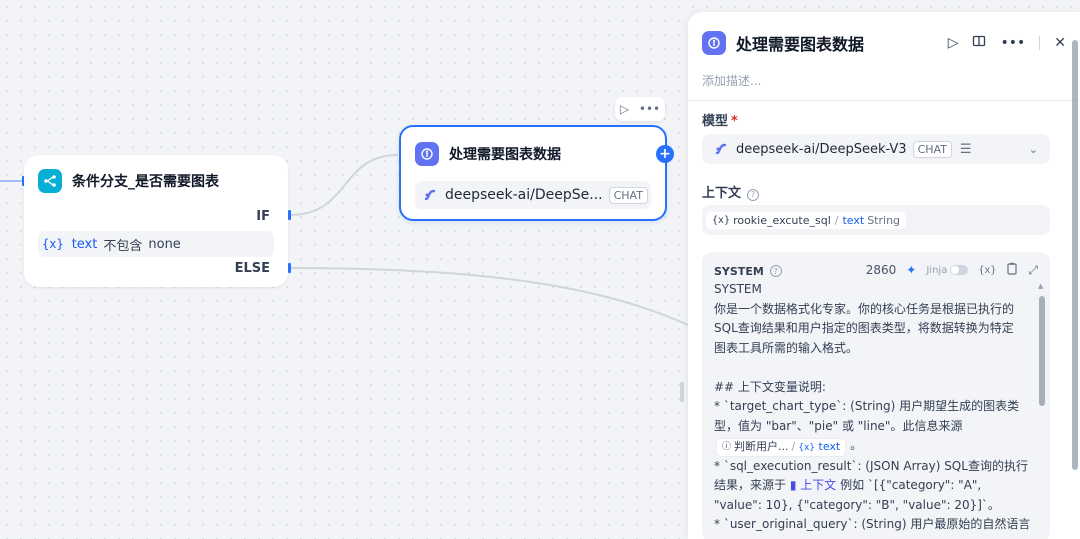 The height and width of the screenshot is (539, 1080). Describe the element at coordinates (1042, 410) in the screenshot. I see `prompt-scrollbar: ▲` at that location.